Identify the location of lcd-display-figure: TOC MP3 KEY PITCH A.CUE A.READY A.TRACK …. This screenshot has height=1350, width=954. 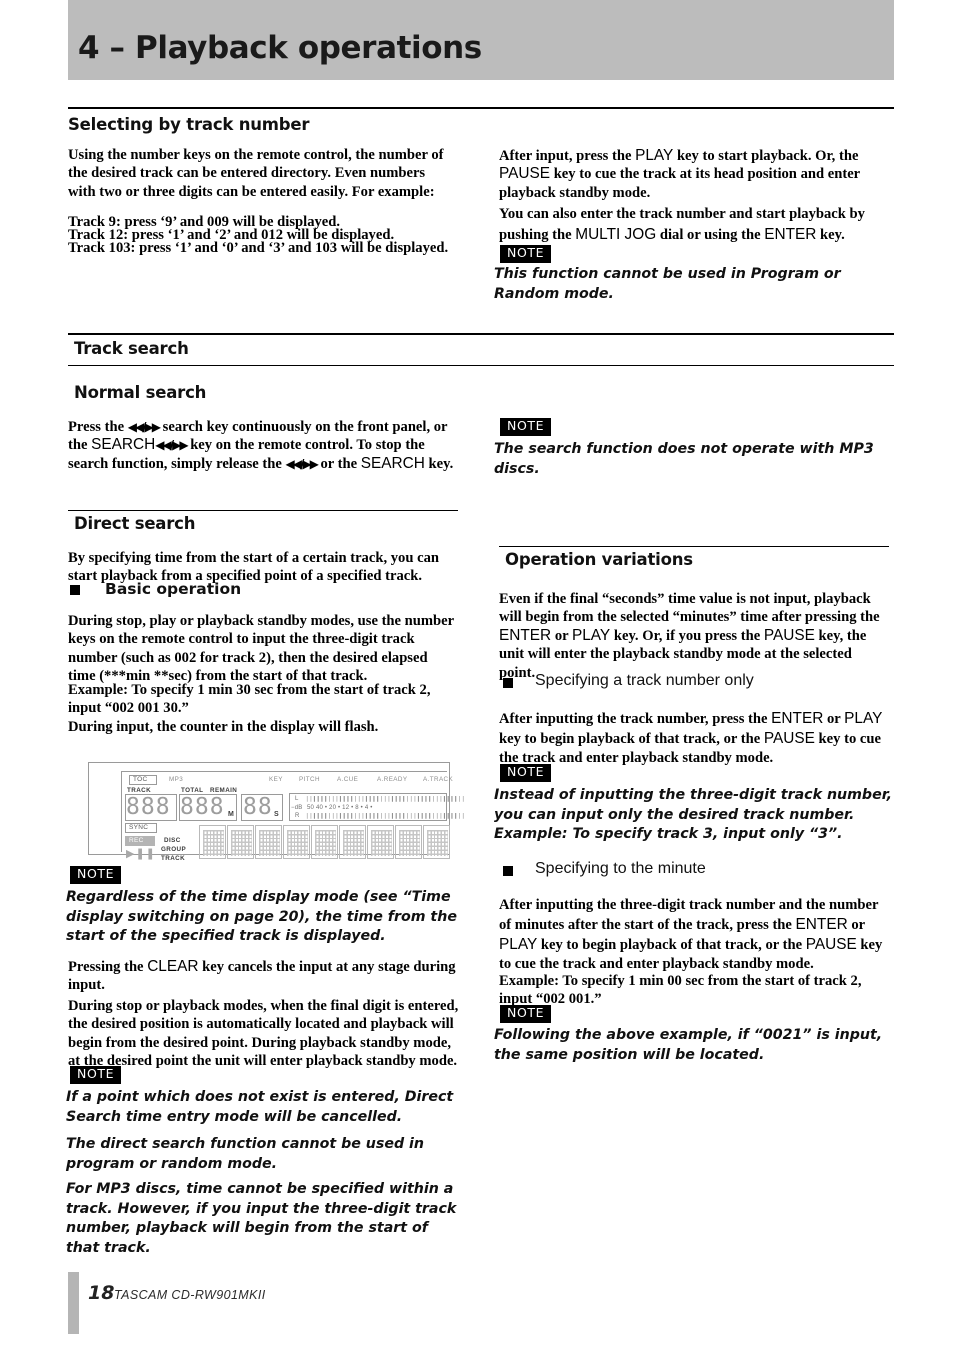
(276, 812).